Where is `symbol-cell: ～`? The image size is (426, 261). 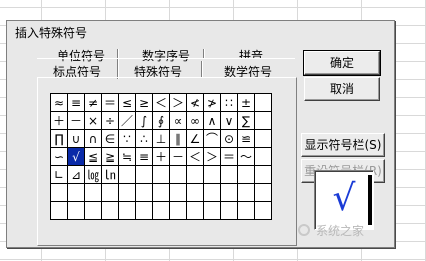 symbol-cell: ～ is located at coordinates (246, 157).